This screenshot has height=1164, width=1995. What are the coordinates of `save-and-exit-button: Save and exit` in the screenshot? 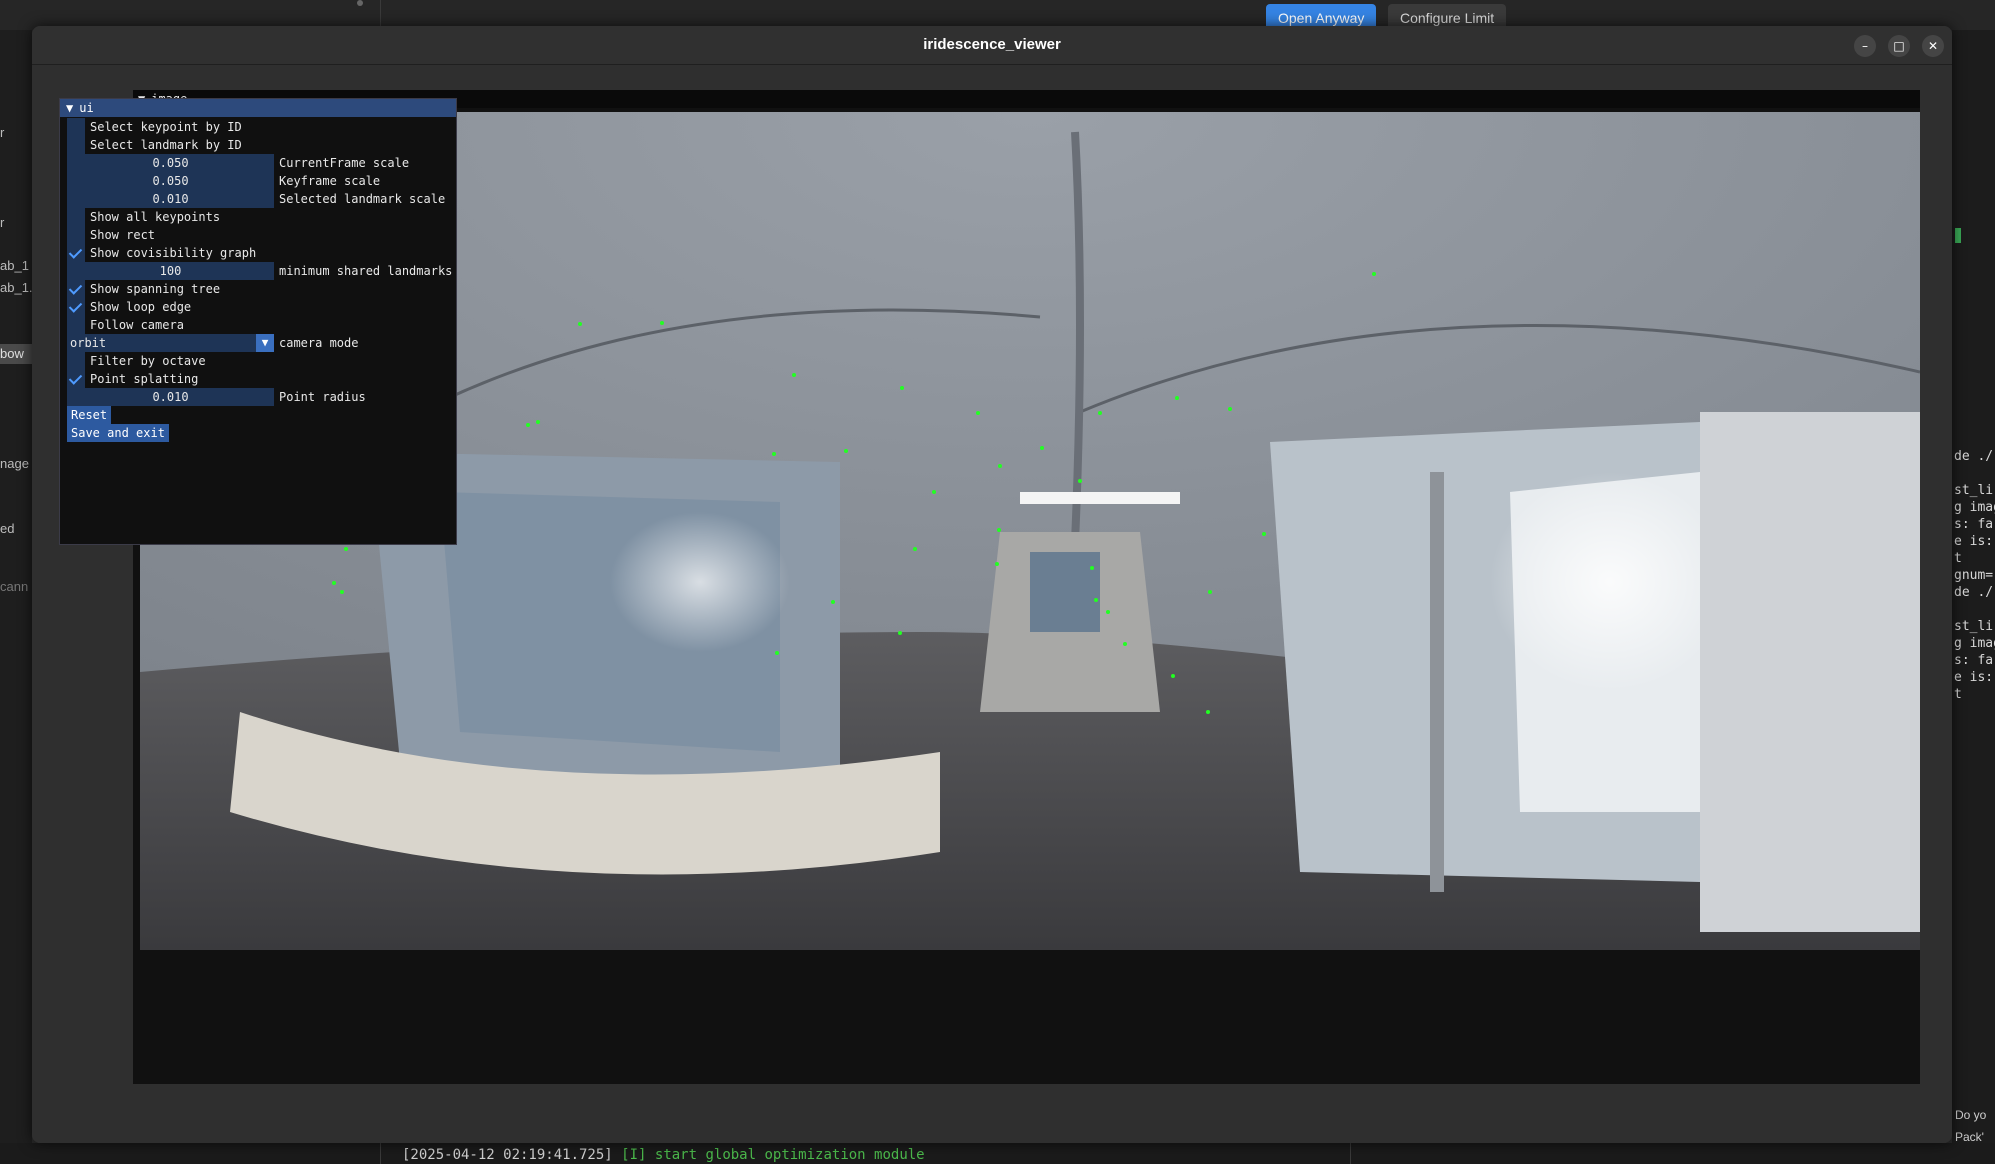 It's located at (118, 433).